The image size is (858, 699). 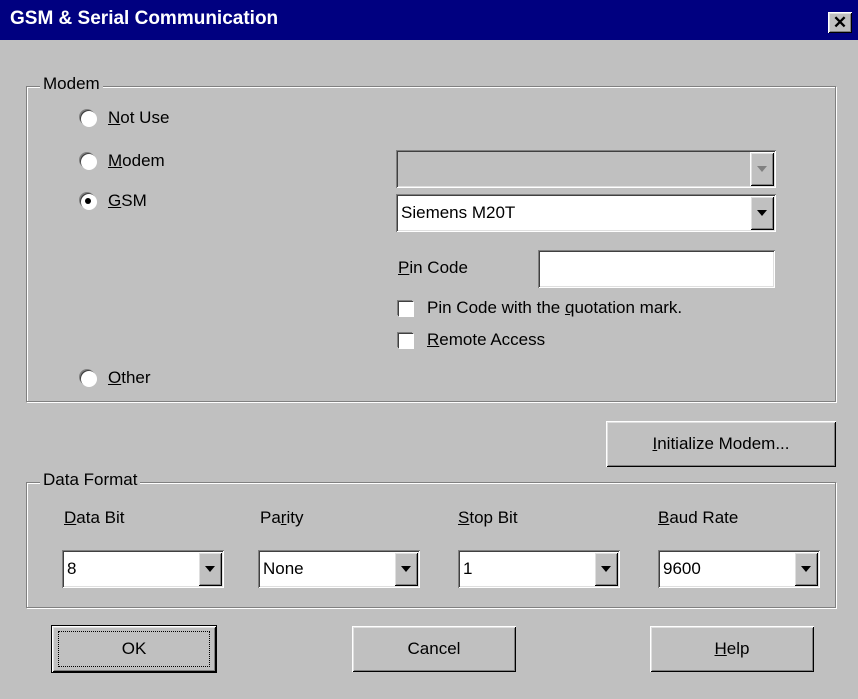 What do you see at coordinates (139, 117) in the screenshot?
I see `radio-not-use-label: Not Use` at bounding box center [139, 117].